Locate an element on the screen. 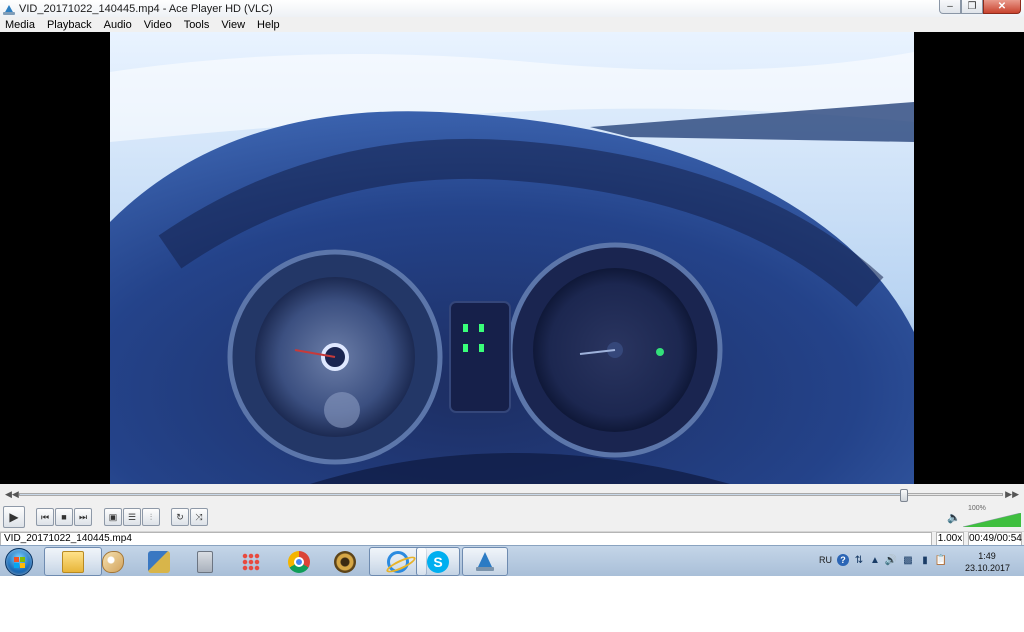 Image resolution: width=1024 pixels, height=632 pixels. vlc-icon is located at coordinates (485, 561).